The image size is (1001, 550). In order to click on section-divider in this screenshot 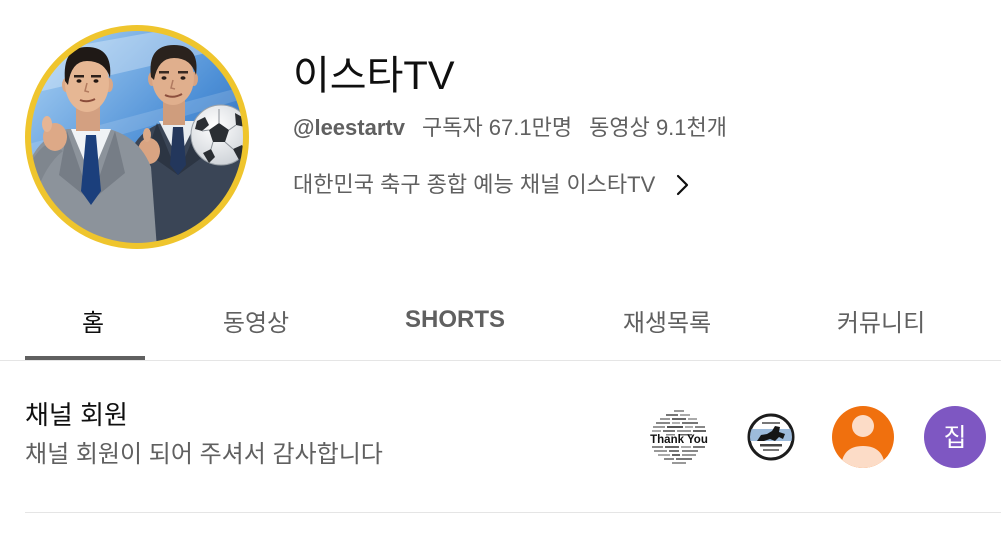, I will do `click(513, 512)`.